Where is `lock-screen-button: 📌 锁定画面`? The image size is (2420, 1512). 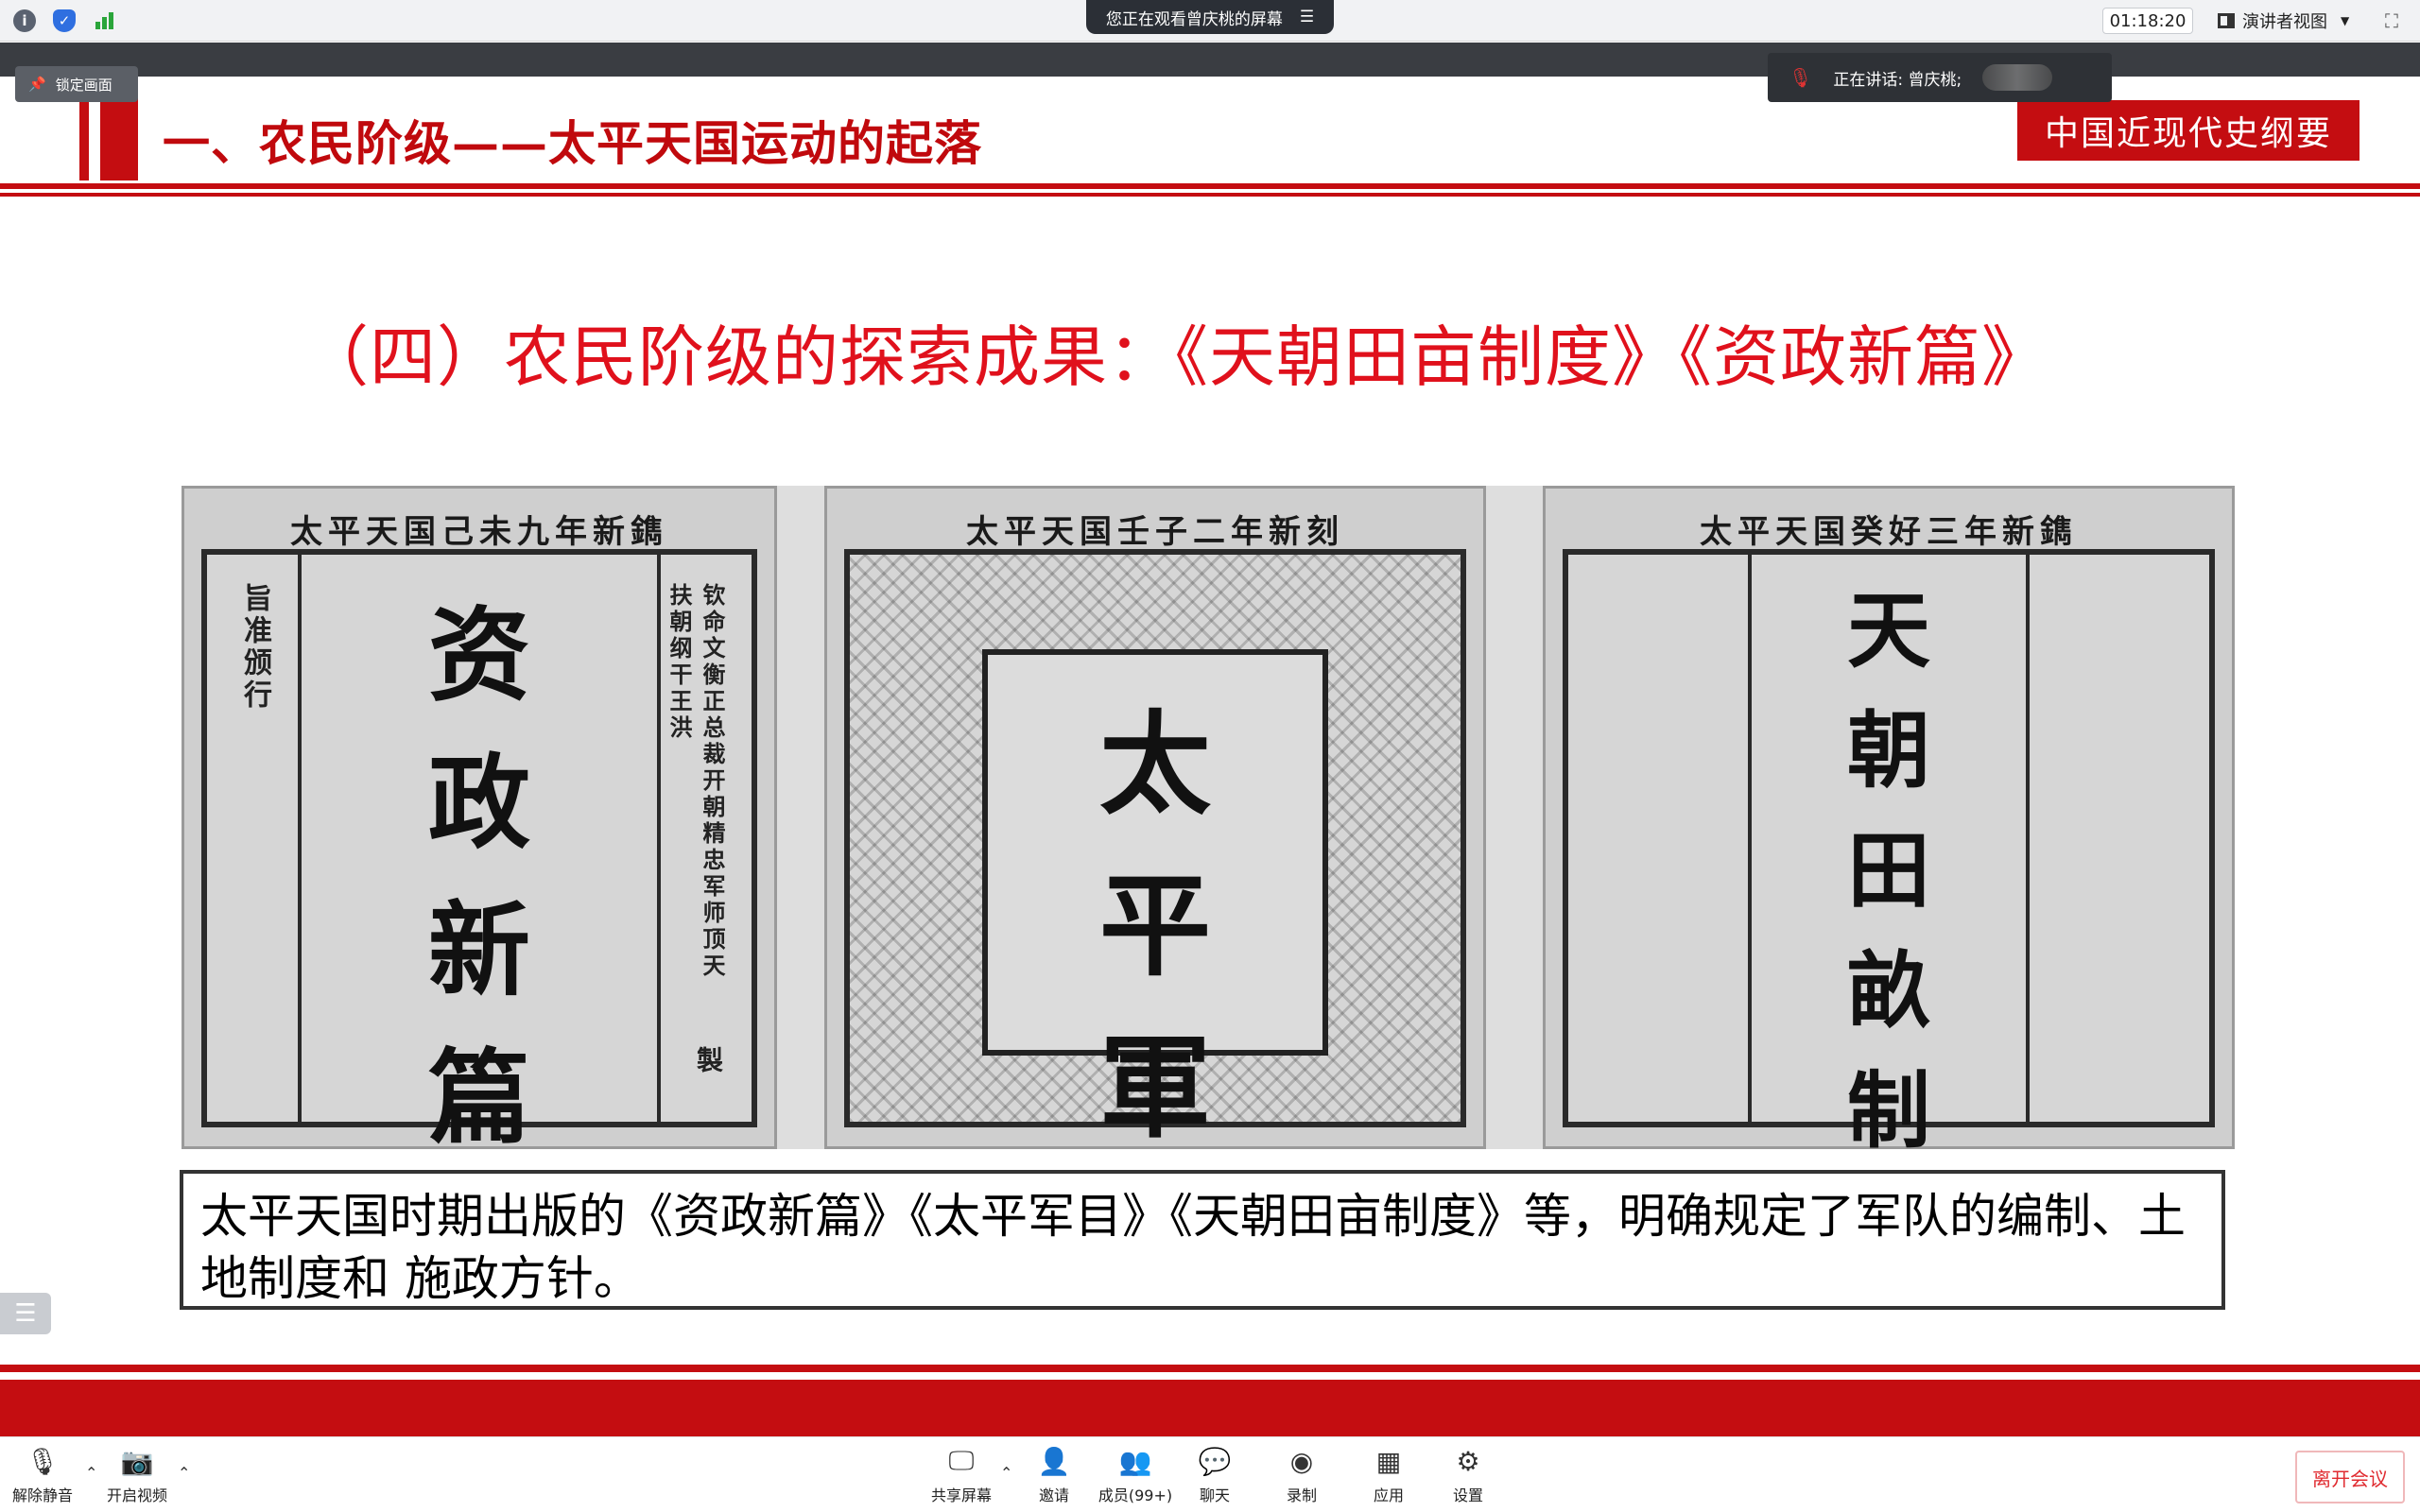 lock-screen-button: 📌 锁定画面 is located at coordinates (76, 84).